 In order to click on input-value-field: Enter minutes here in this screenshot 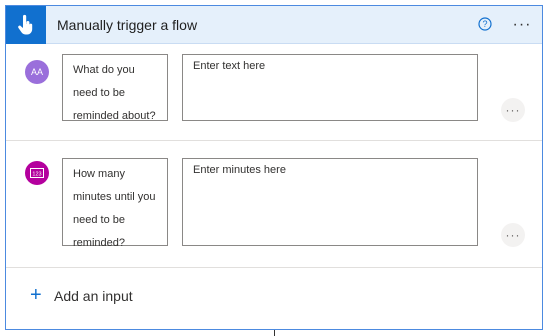, I will do `click(330, 202)`.